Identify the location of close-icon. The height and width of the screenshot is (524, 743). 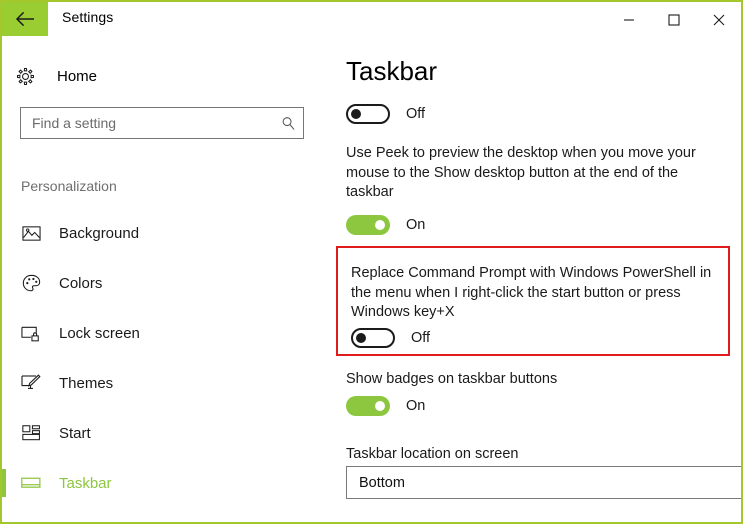
(719, 20).